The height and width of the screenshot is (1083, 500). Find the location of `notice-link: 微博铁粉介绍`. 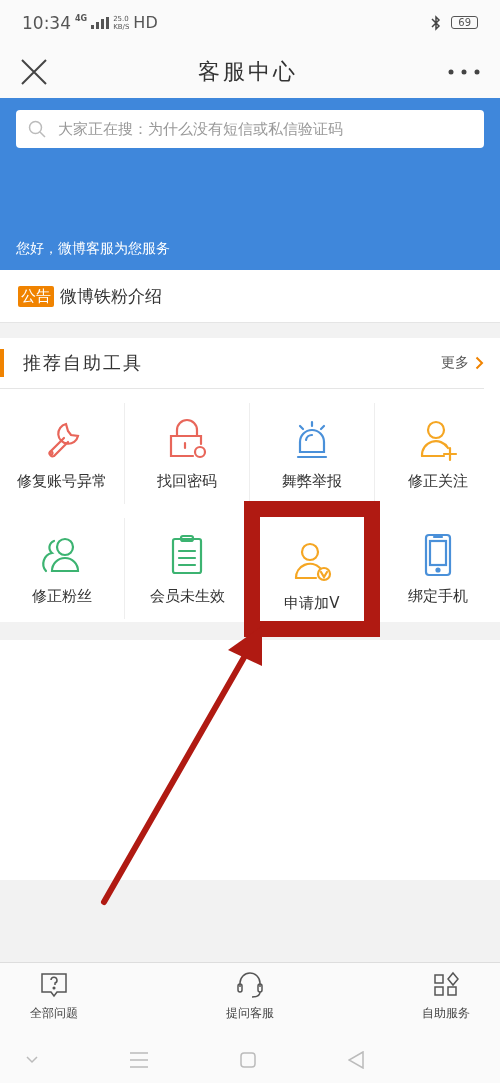

notice-link: 微博铁粉介绍 is located at coordinates (111, 296).